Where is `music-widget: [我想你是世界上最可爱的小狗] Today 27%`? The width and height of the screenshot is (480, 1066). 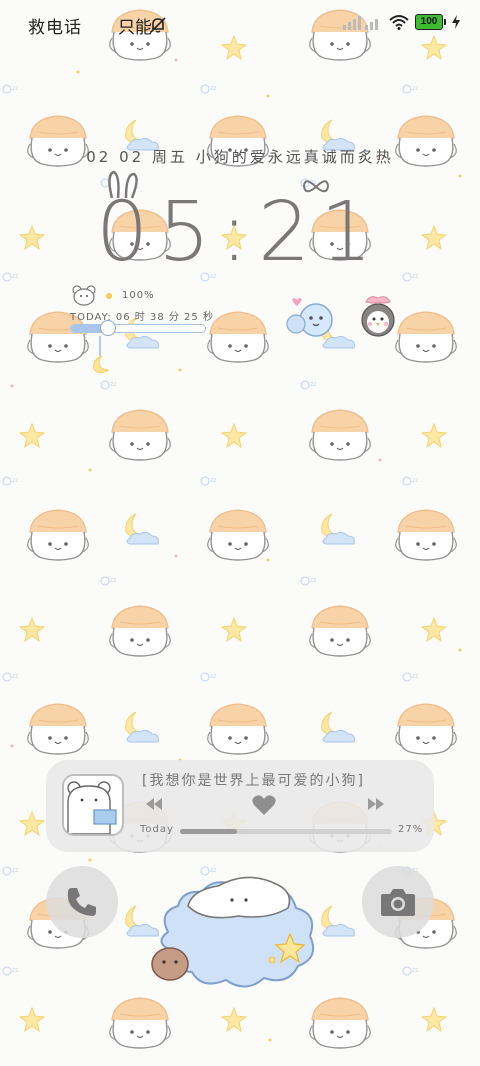 music-widget: [我想你是世界上最可爱的小狗] Today 27% is located at coordinates (240, 806).